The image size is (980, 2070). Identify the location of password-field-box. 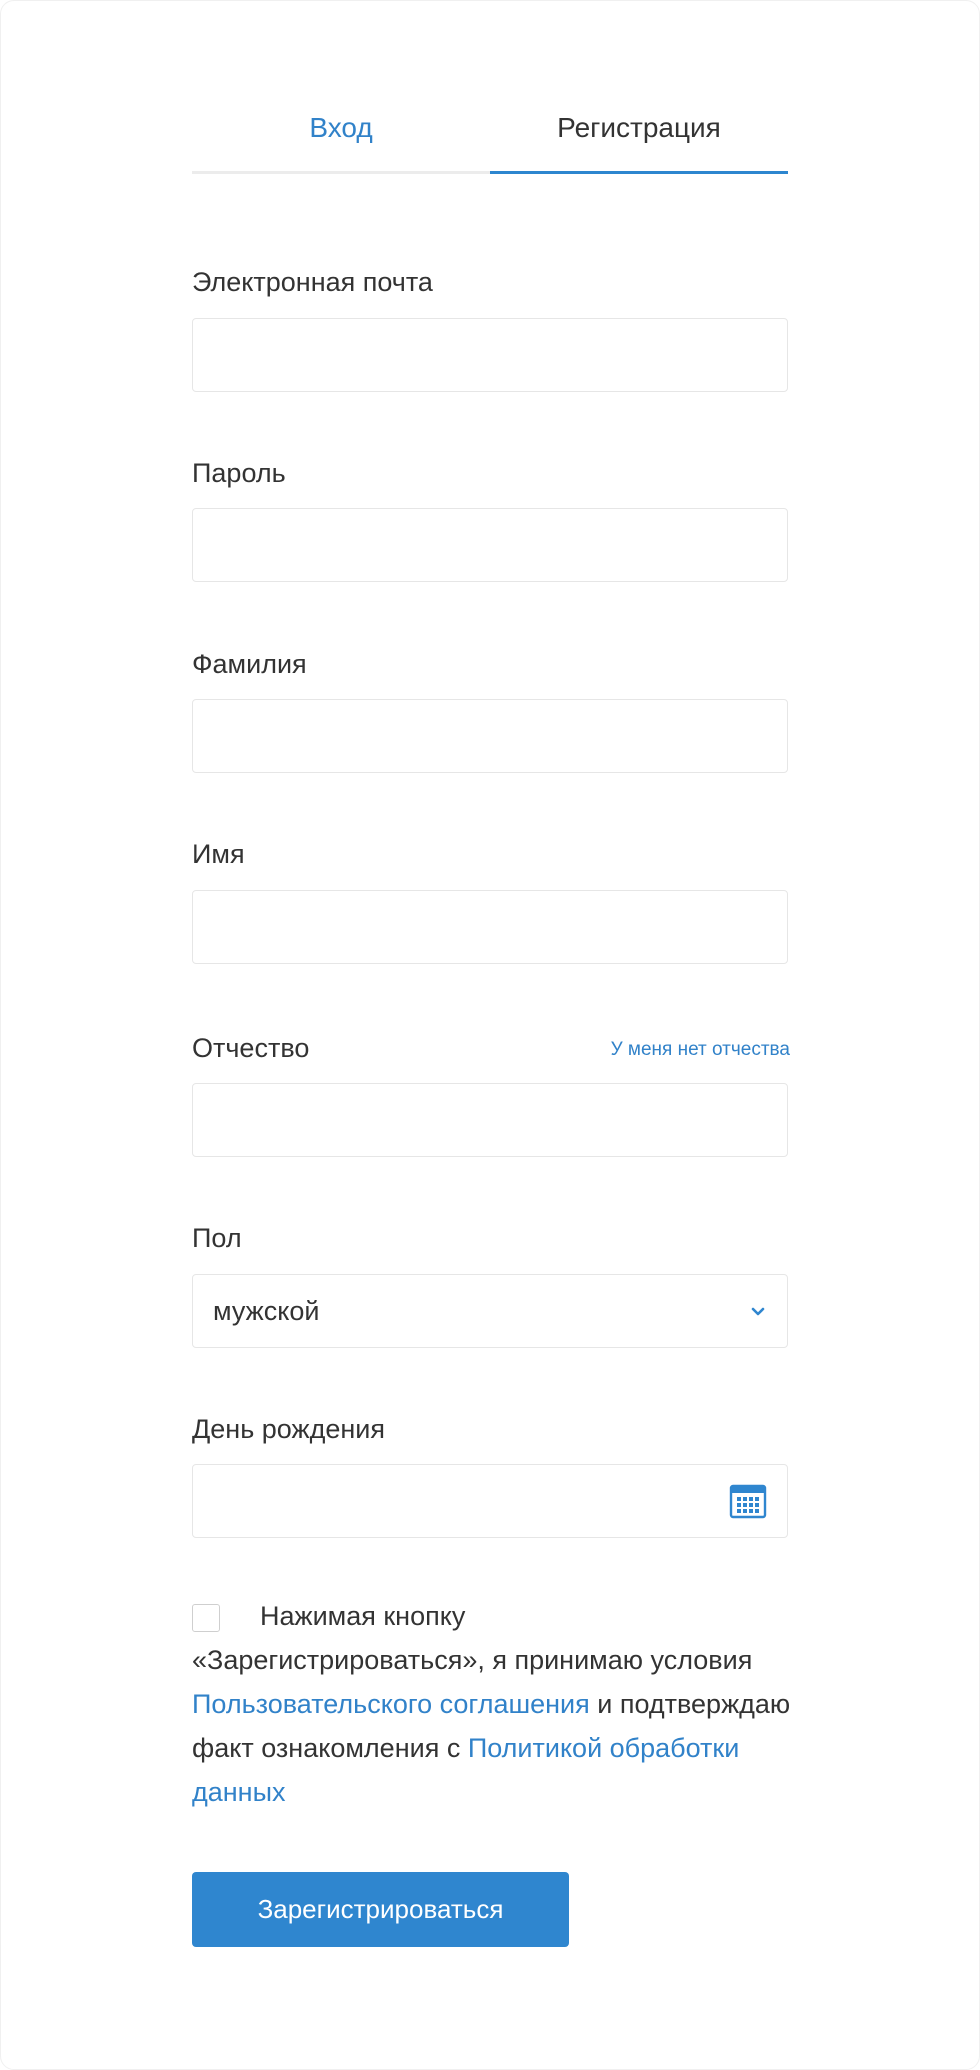
(490, 545).